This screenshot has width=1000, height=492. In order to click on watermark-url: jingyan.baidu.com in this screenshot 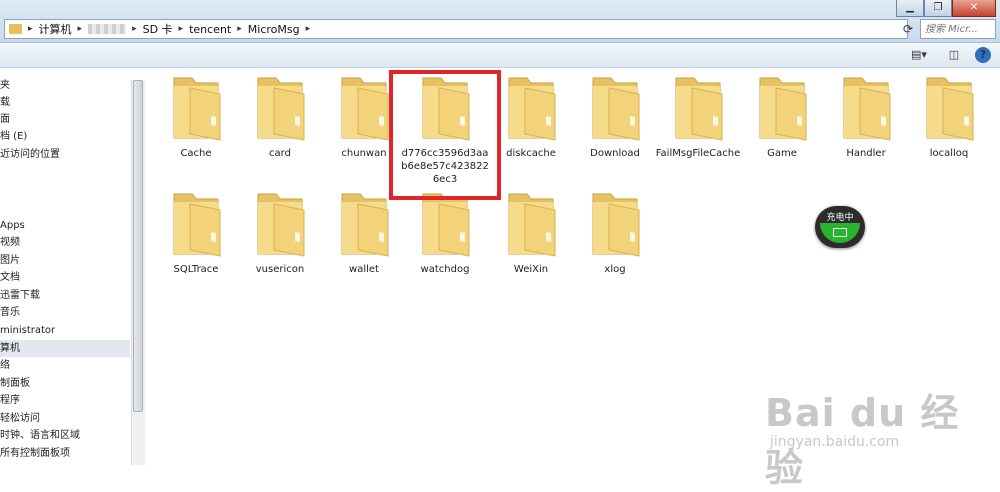, I will do `click(835, 442)`.